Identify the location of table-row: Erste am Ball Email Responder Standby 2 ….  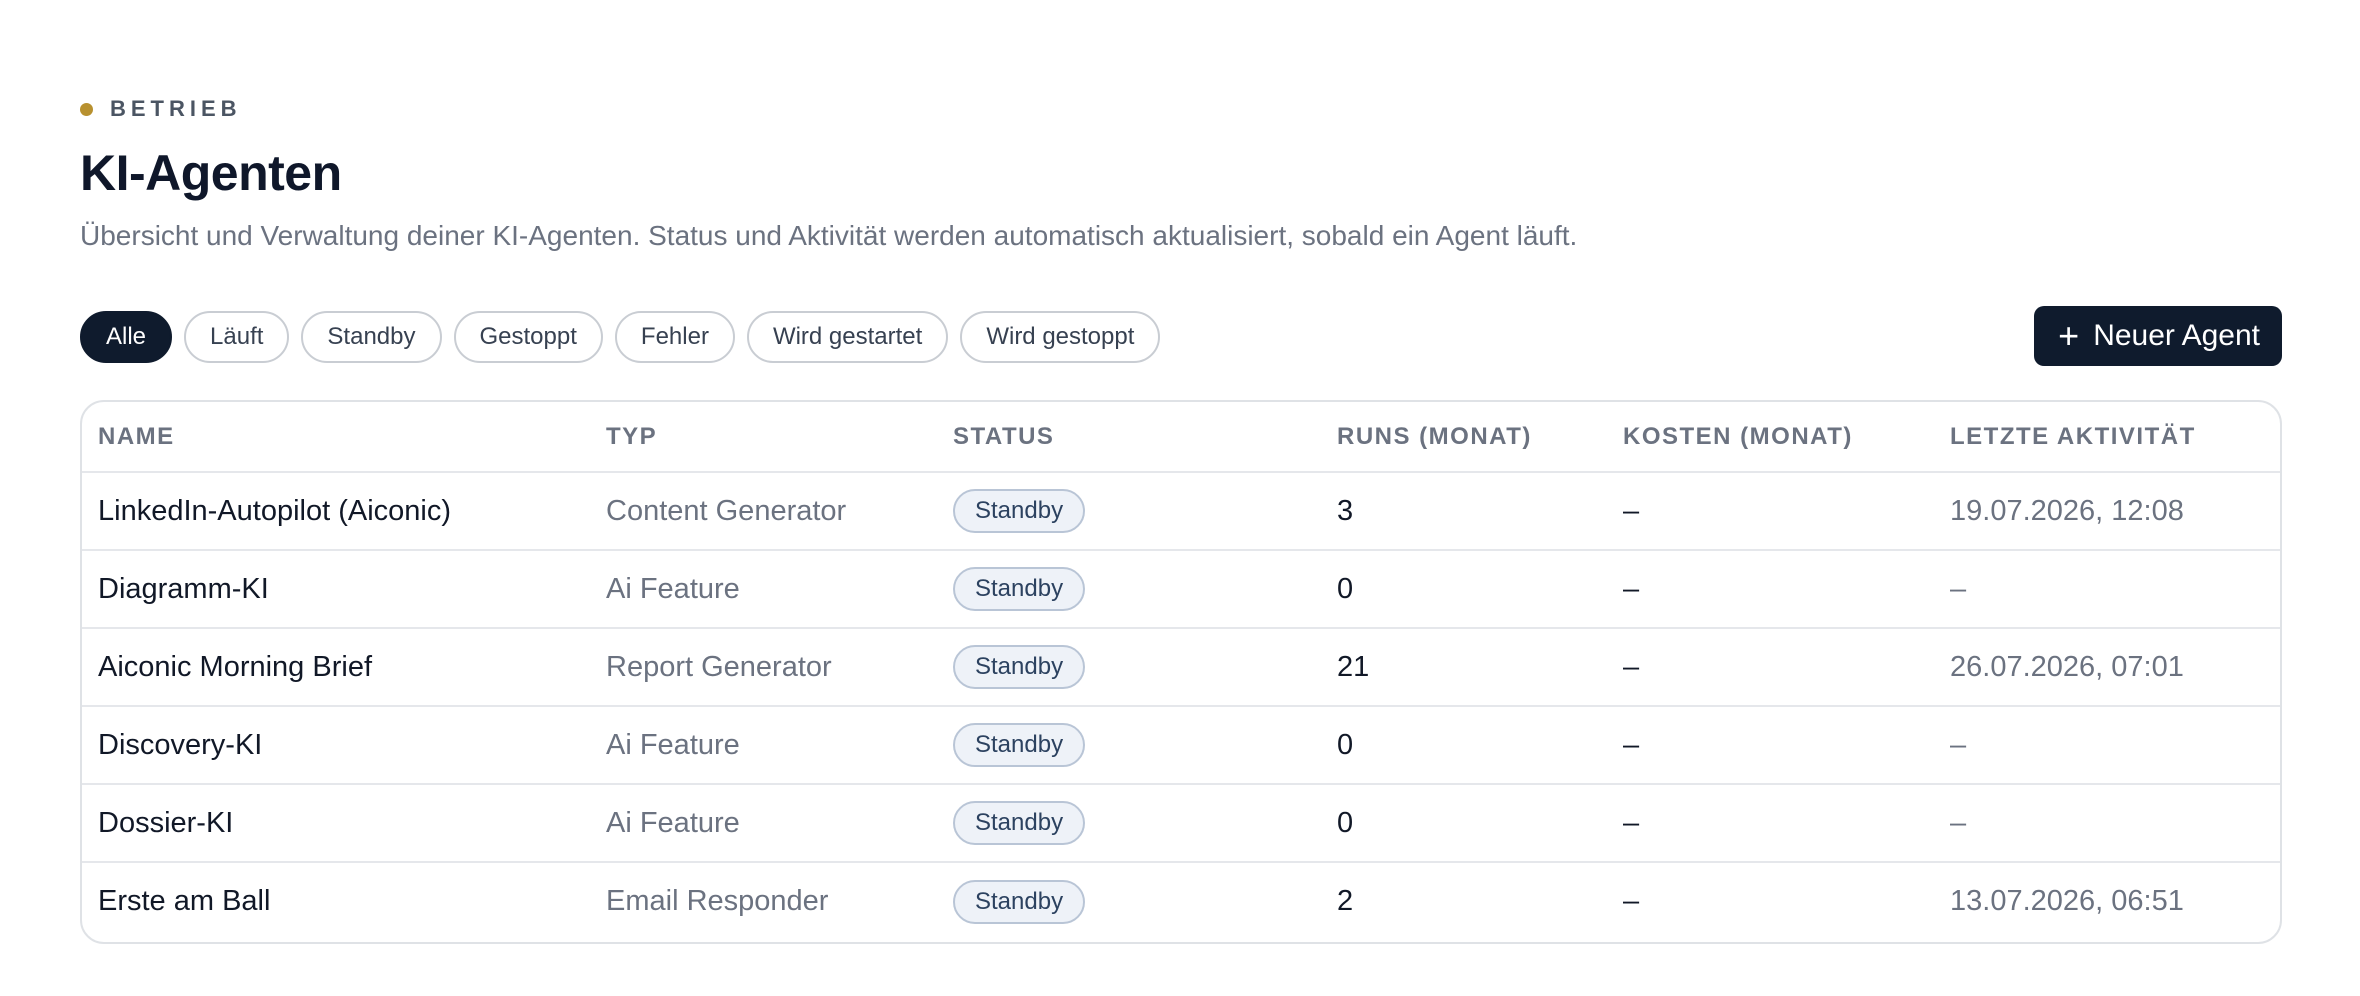
(1181, 901).